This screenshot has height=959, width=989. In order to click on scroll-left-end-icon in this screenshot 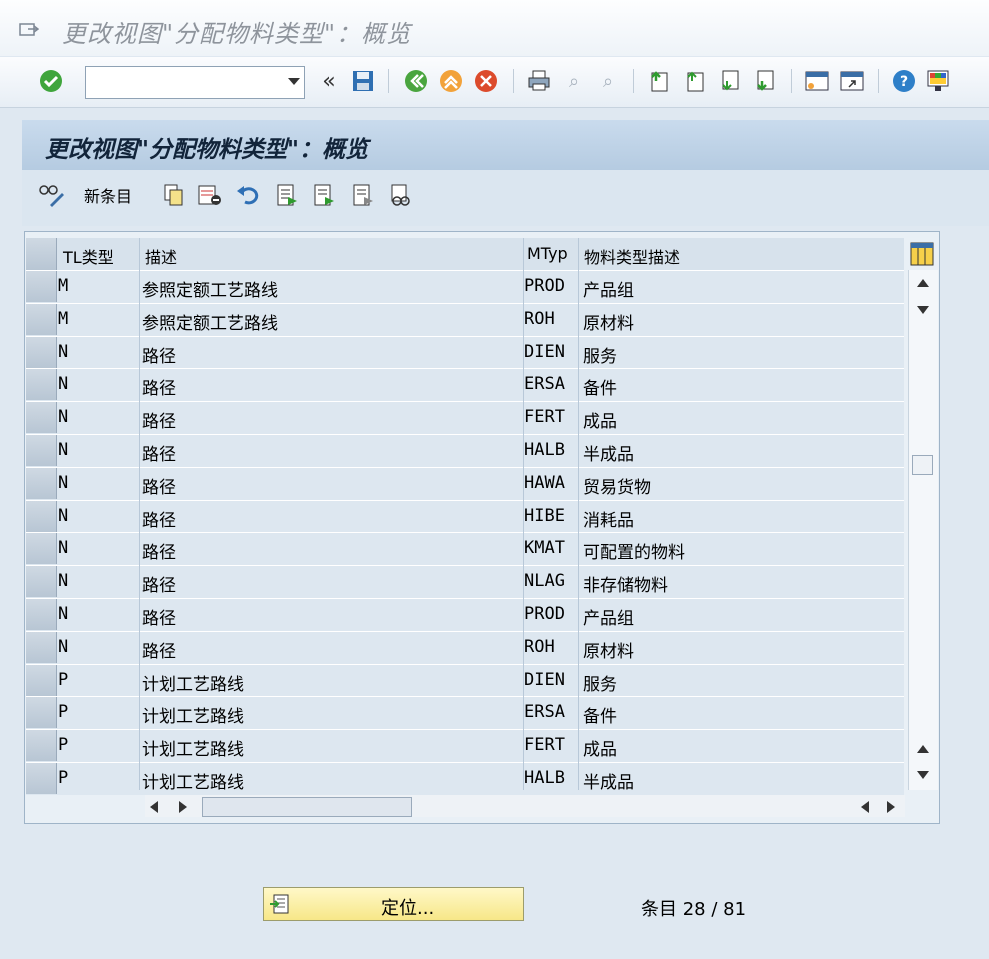, I will do `click(865, 808)`.